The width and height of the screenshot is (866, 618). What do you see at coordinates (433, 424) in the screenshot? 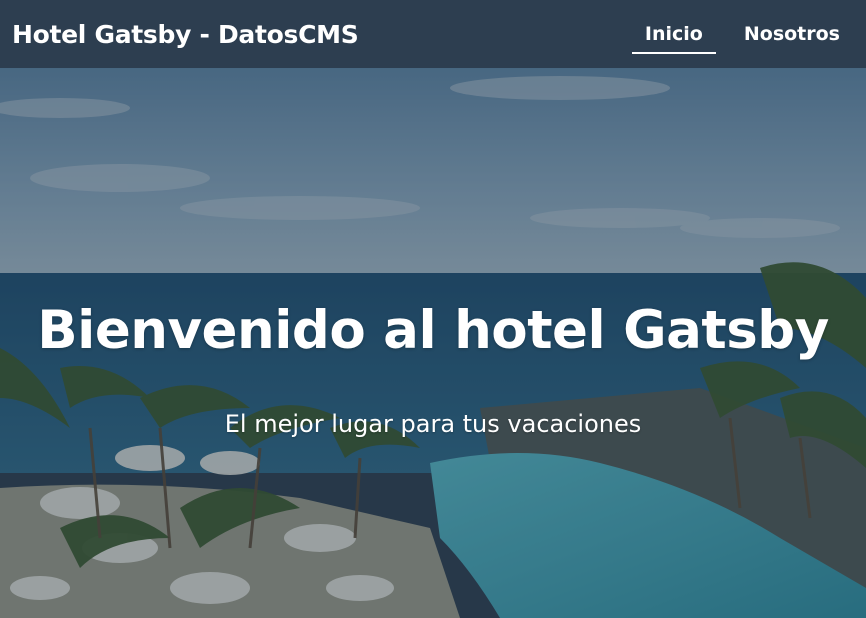
I see `hero-subtitle: El mejor lugar para tus vacaciones` at bounding box center [433, 424].